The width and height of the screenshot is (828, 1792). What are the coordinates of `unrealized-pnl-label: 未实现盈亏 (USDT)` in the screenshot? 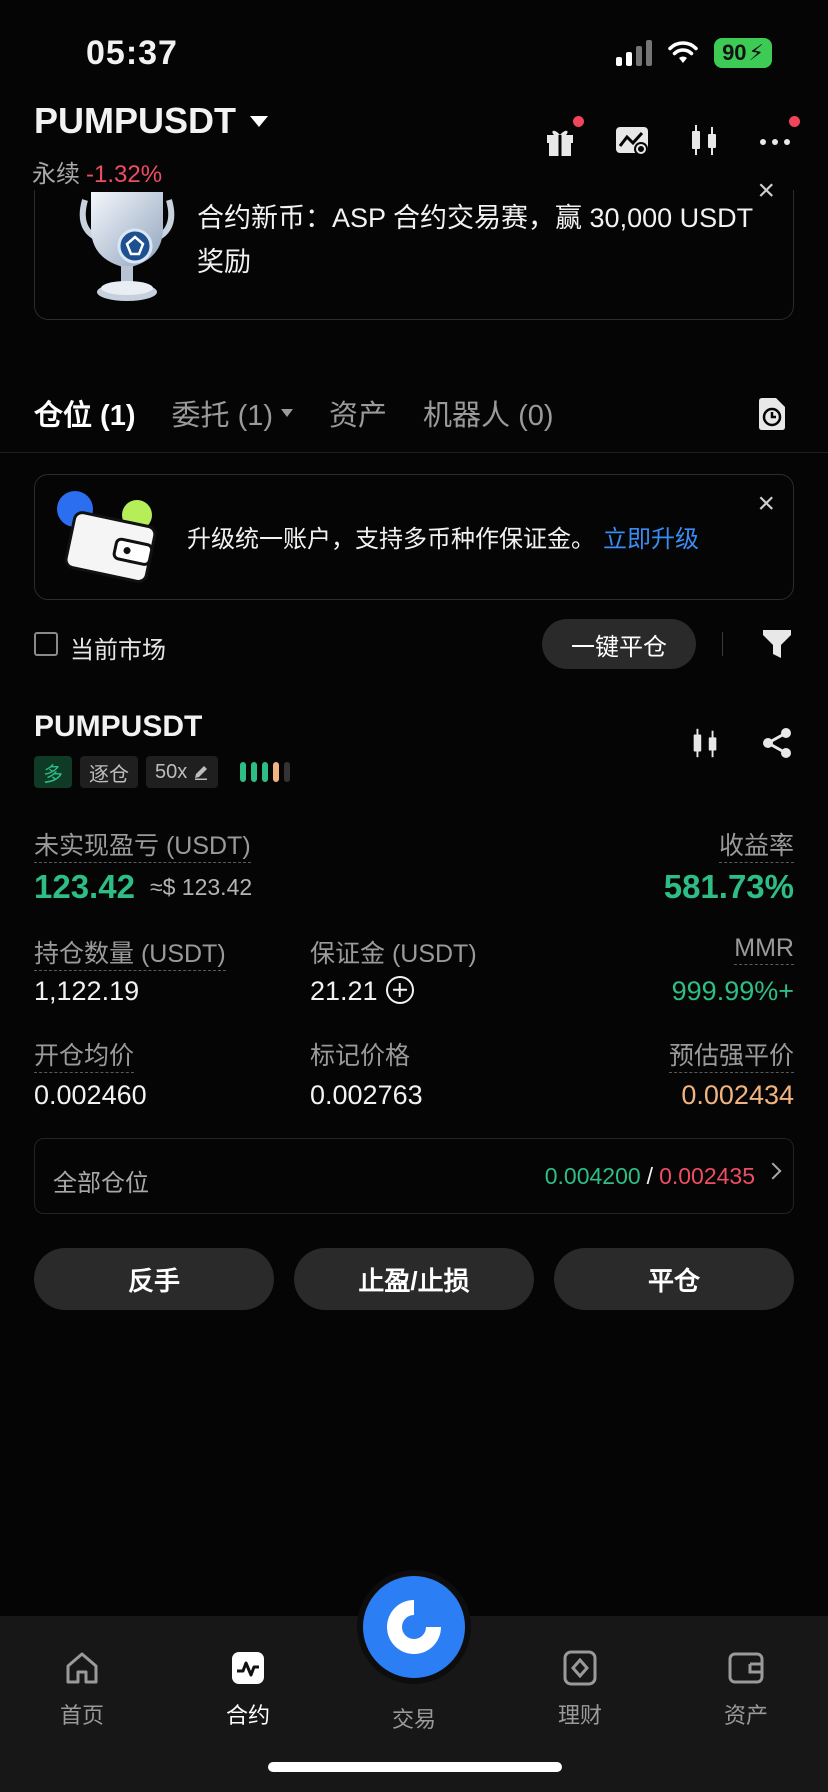 It's located at (142, 844).